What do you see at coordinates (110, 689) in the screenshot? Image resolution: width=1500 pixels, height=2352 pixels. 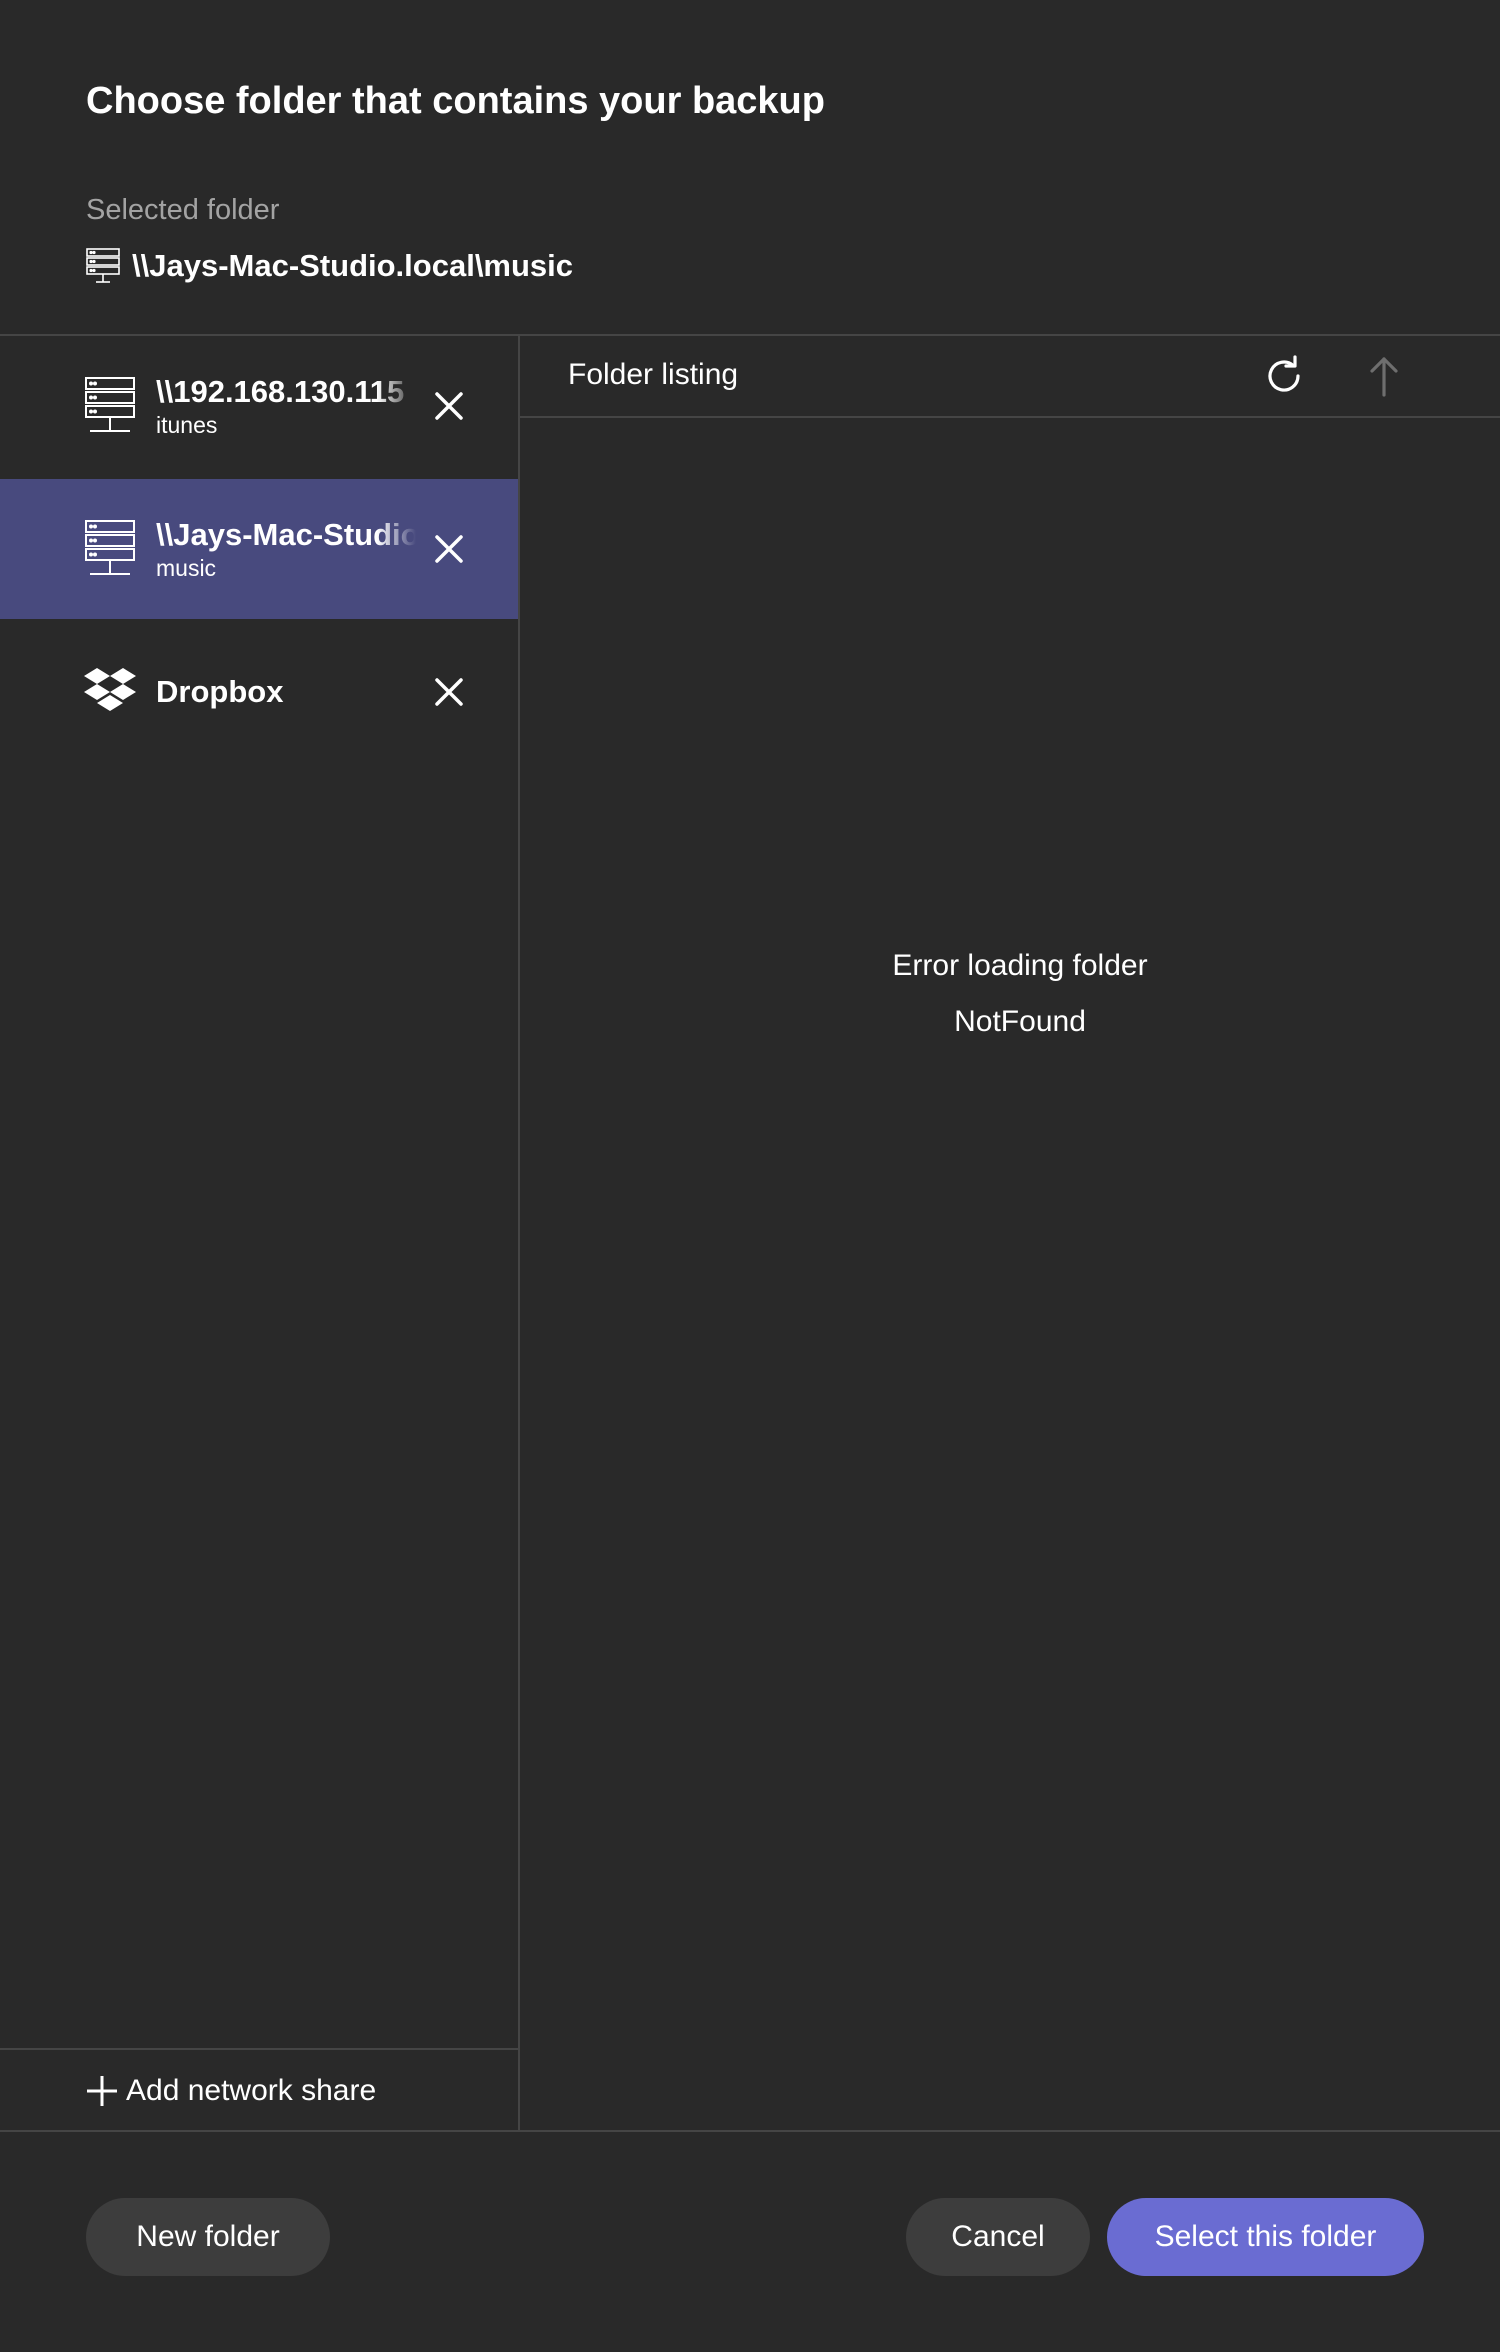 I see `dropbox-icon` at bounding box center [110, 689].